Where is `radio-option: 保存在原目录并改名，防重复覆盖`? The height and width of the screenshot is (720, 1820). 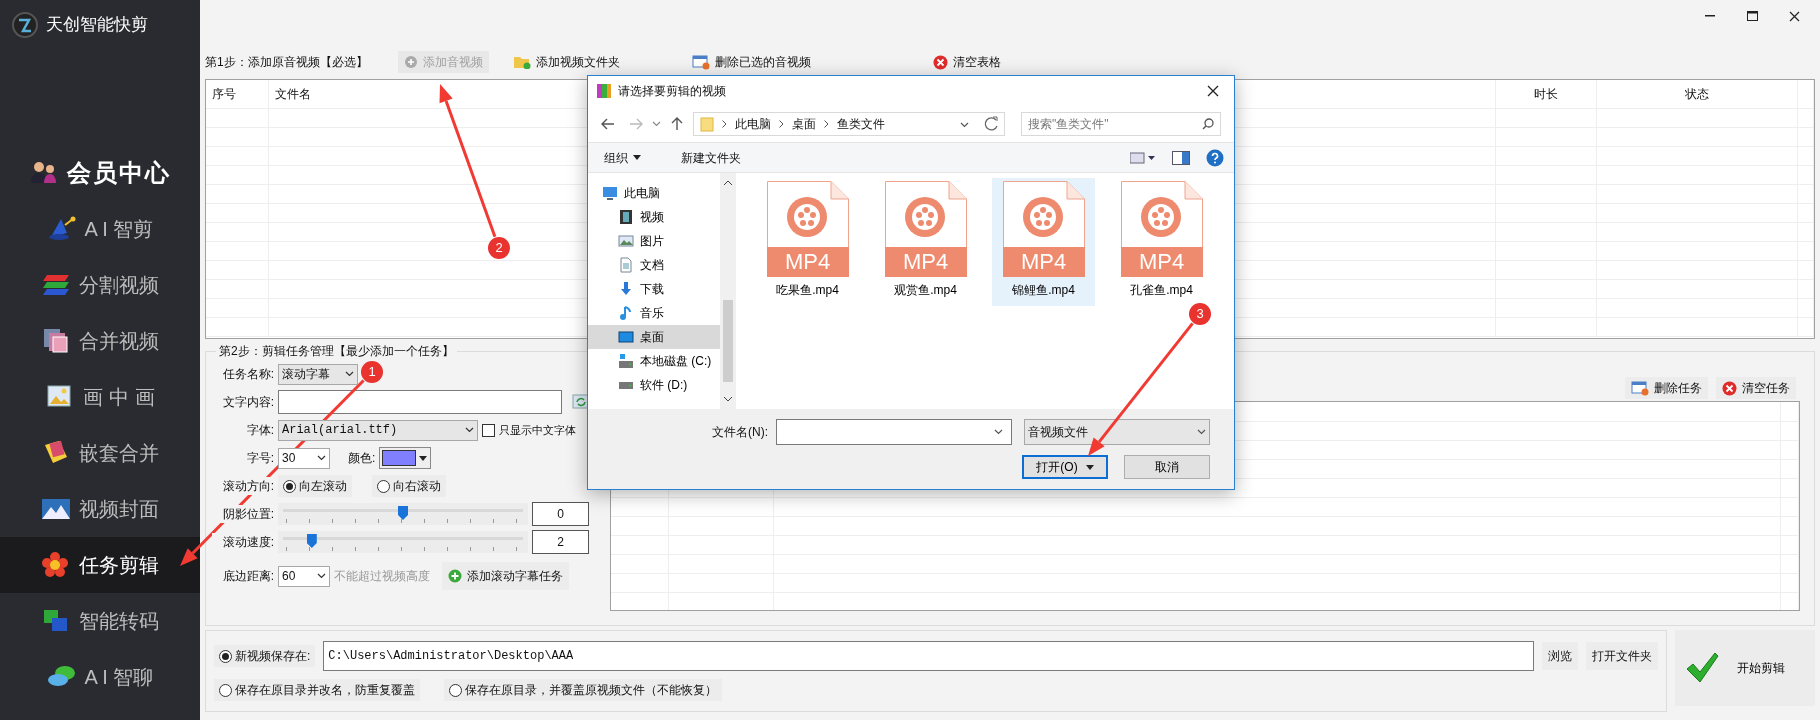
radio-option: 保存在原目录并改名，防重复覆盖 is located at coordinates (317, 690).